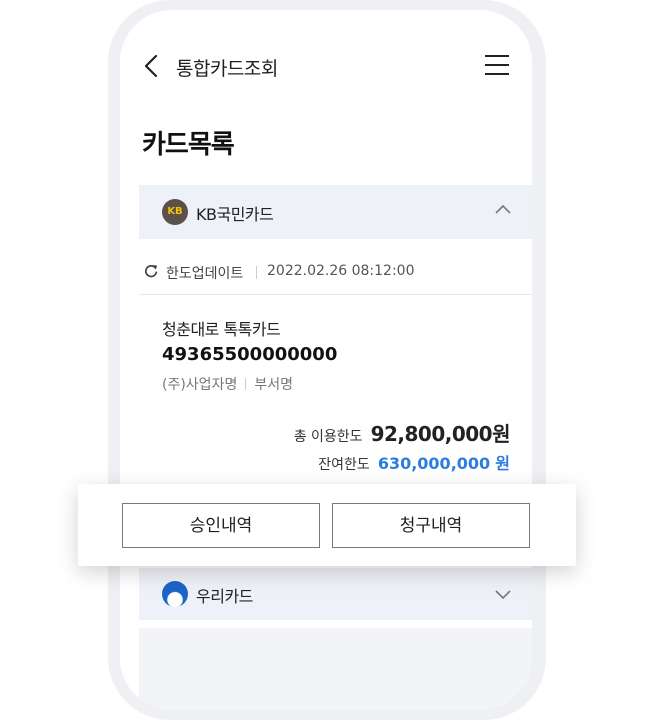 Image resolution: width=654 pixels, height=720 pixels. What do you see at coordinates (221, 329) in the screenshot?
I see `card-name: 청춘대로 톡톡카드` at bounding box center [221, 329].